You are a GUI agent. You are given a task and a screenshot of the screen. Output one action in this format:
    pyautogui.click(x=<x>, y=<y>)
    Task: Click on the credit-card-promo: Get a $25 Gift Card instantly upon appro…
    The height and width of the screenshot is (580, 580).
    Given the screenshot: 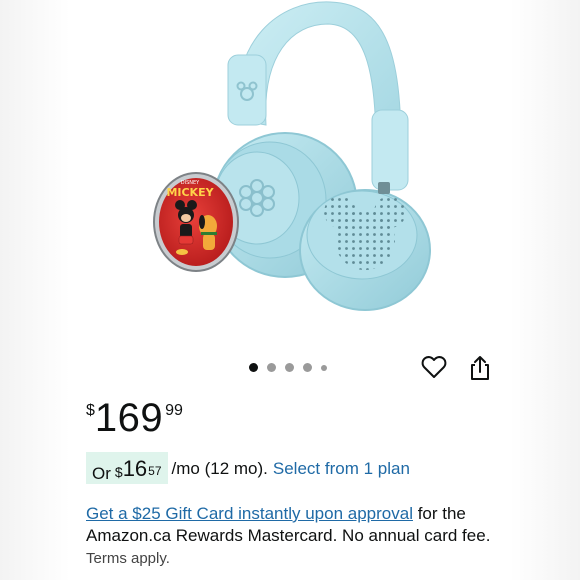 What is the action you would take?
    pyautogui.click(x=291, y=536)
    